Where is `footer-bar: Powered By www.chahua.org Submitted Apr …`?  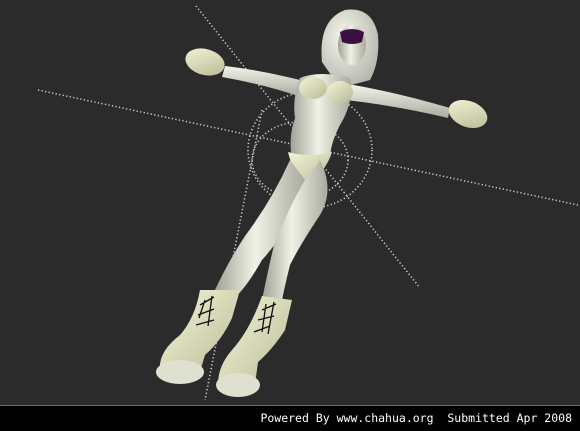 footer-bar: Powered By www.chahua.org Submitted Apr … is located at coordinates (290, 418).